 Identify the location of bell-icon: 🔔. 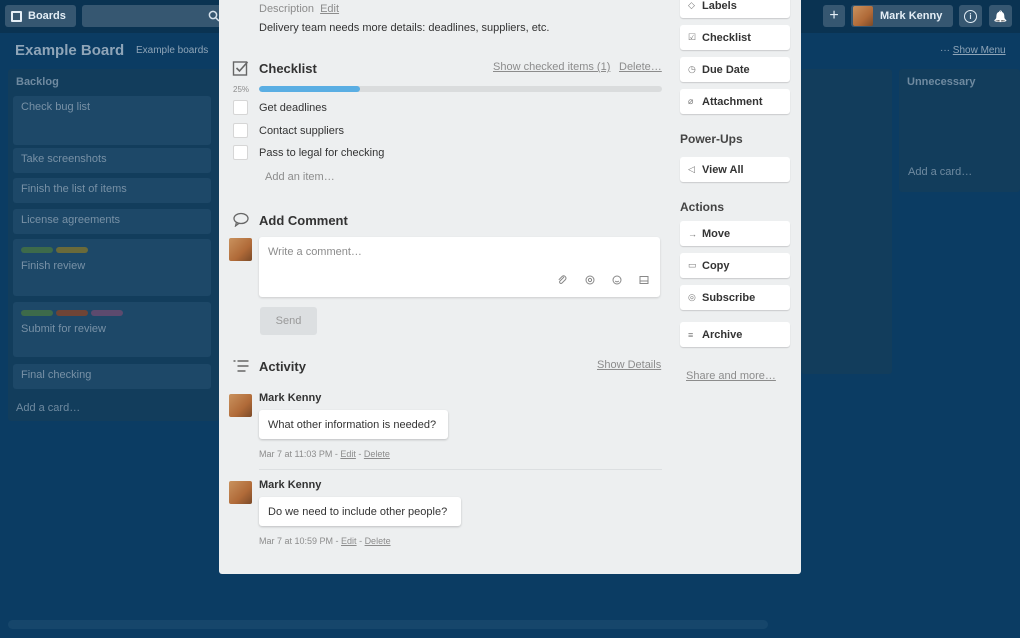
(1000, 16).